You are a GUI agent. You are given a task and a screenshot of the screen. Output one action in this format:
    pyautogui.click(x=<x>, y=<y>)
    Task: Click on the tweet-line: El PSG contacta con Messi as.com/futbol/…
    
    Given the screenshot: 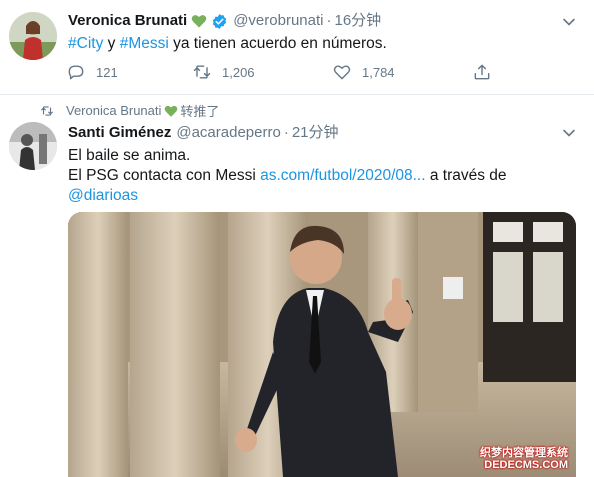 What is the action you would take?
    pyautogui.click(x=287, y=176)
    